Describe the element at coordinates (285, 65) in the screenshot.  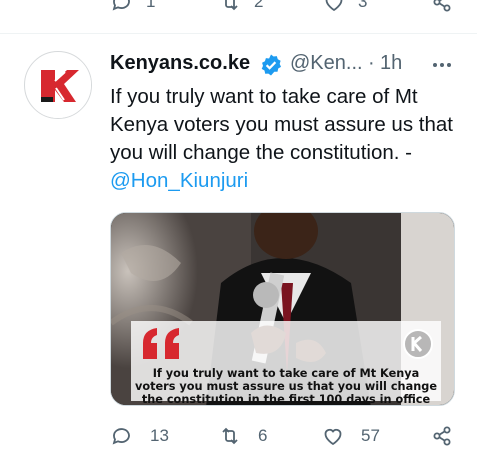
I see `tweet-header: Kenyans.co.ke @Ken... · 1h` at that location.